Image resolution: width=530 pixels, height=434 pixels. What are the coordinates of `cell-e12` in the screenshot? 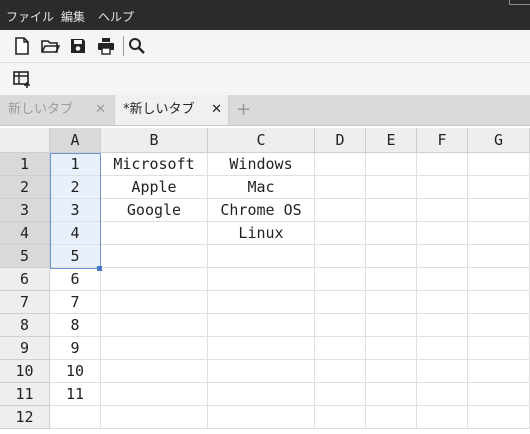 It's located at (391, 417).